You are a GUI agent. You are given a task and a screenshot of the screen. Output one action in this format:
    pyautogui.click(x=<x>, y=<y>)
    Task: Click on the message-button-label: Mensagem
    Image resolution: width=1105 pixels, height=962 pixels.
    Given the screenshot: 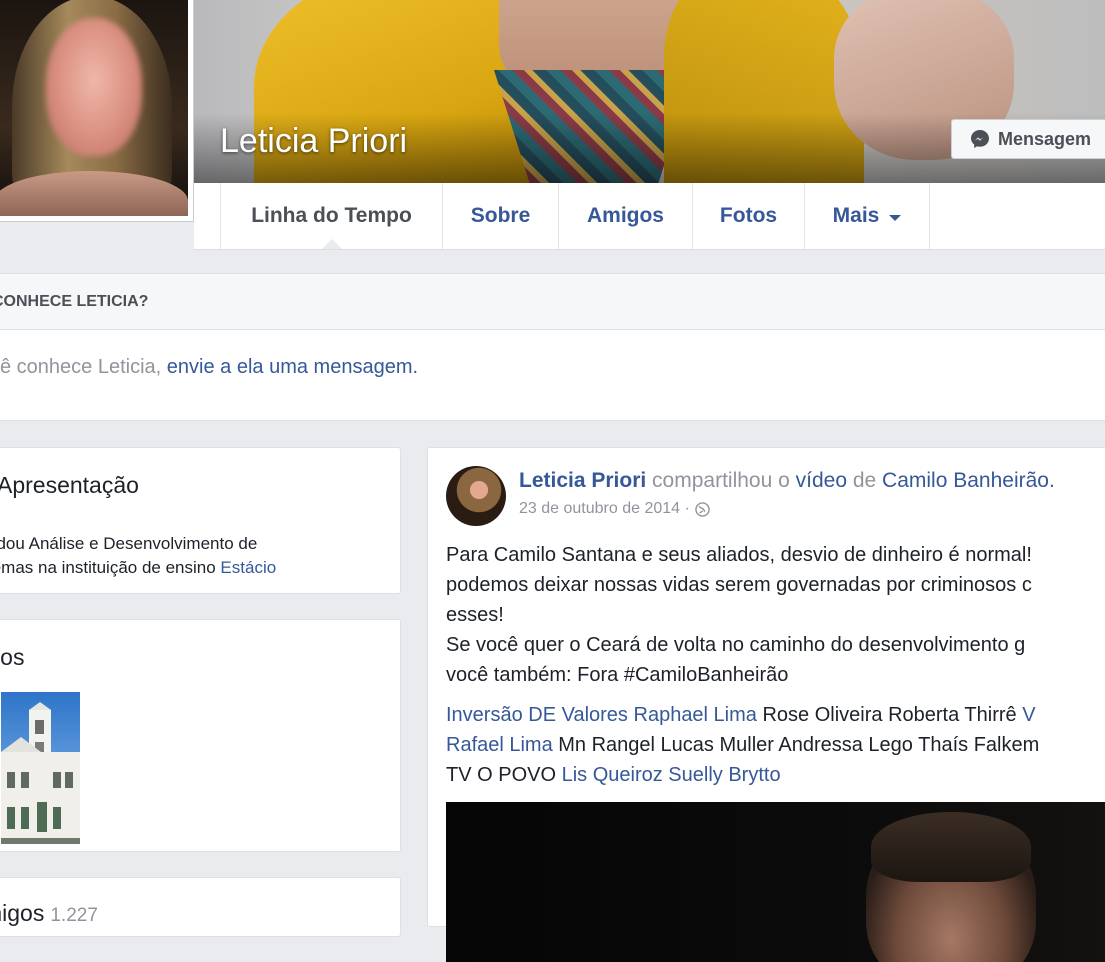 What is the action you would take?
    pyautogui.click(x=1045, y=138)
    